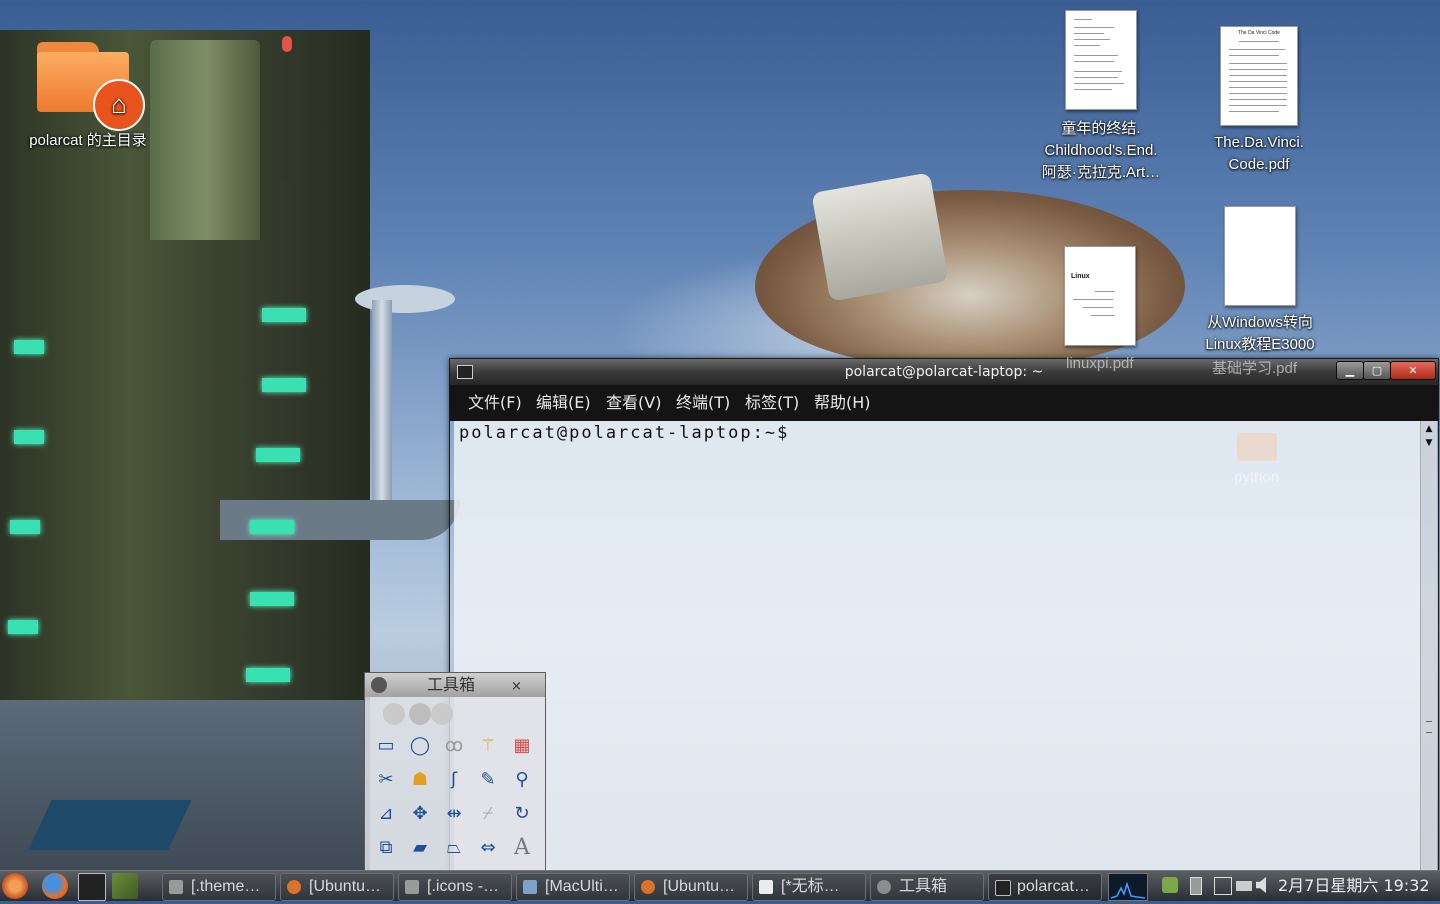 This screenshot has height=904, width=1440. I want to click on pdf-document-icon: Linux, so click(1100, 296).